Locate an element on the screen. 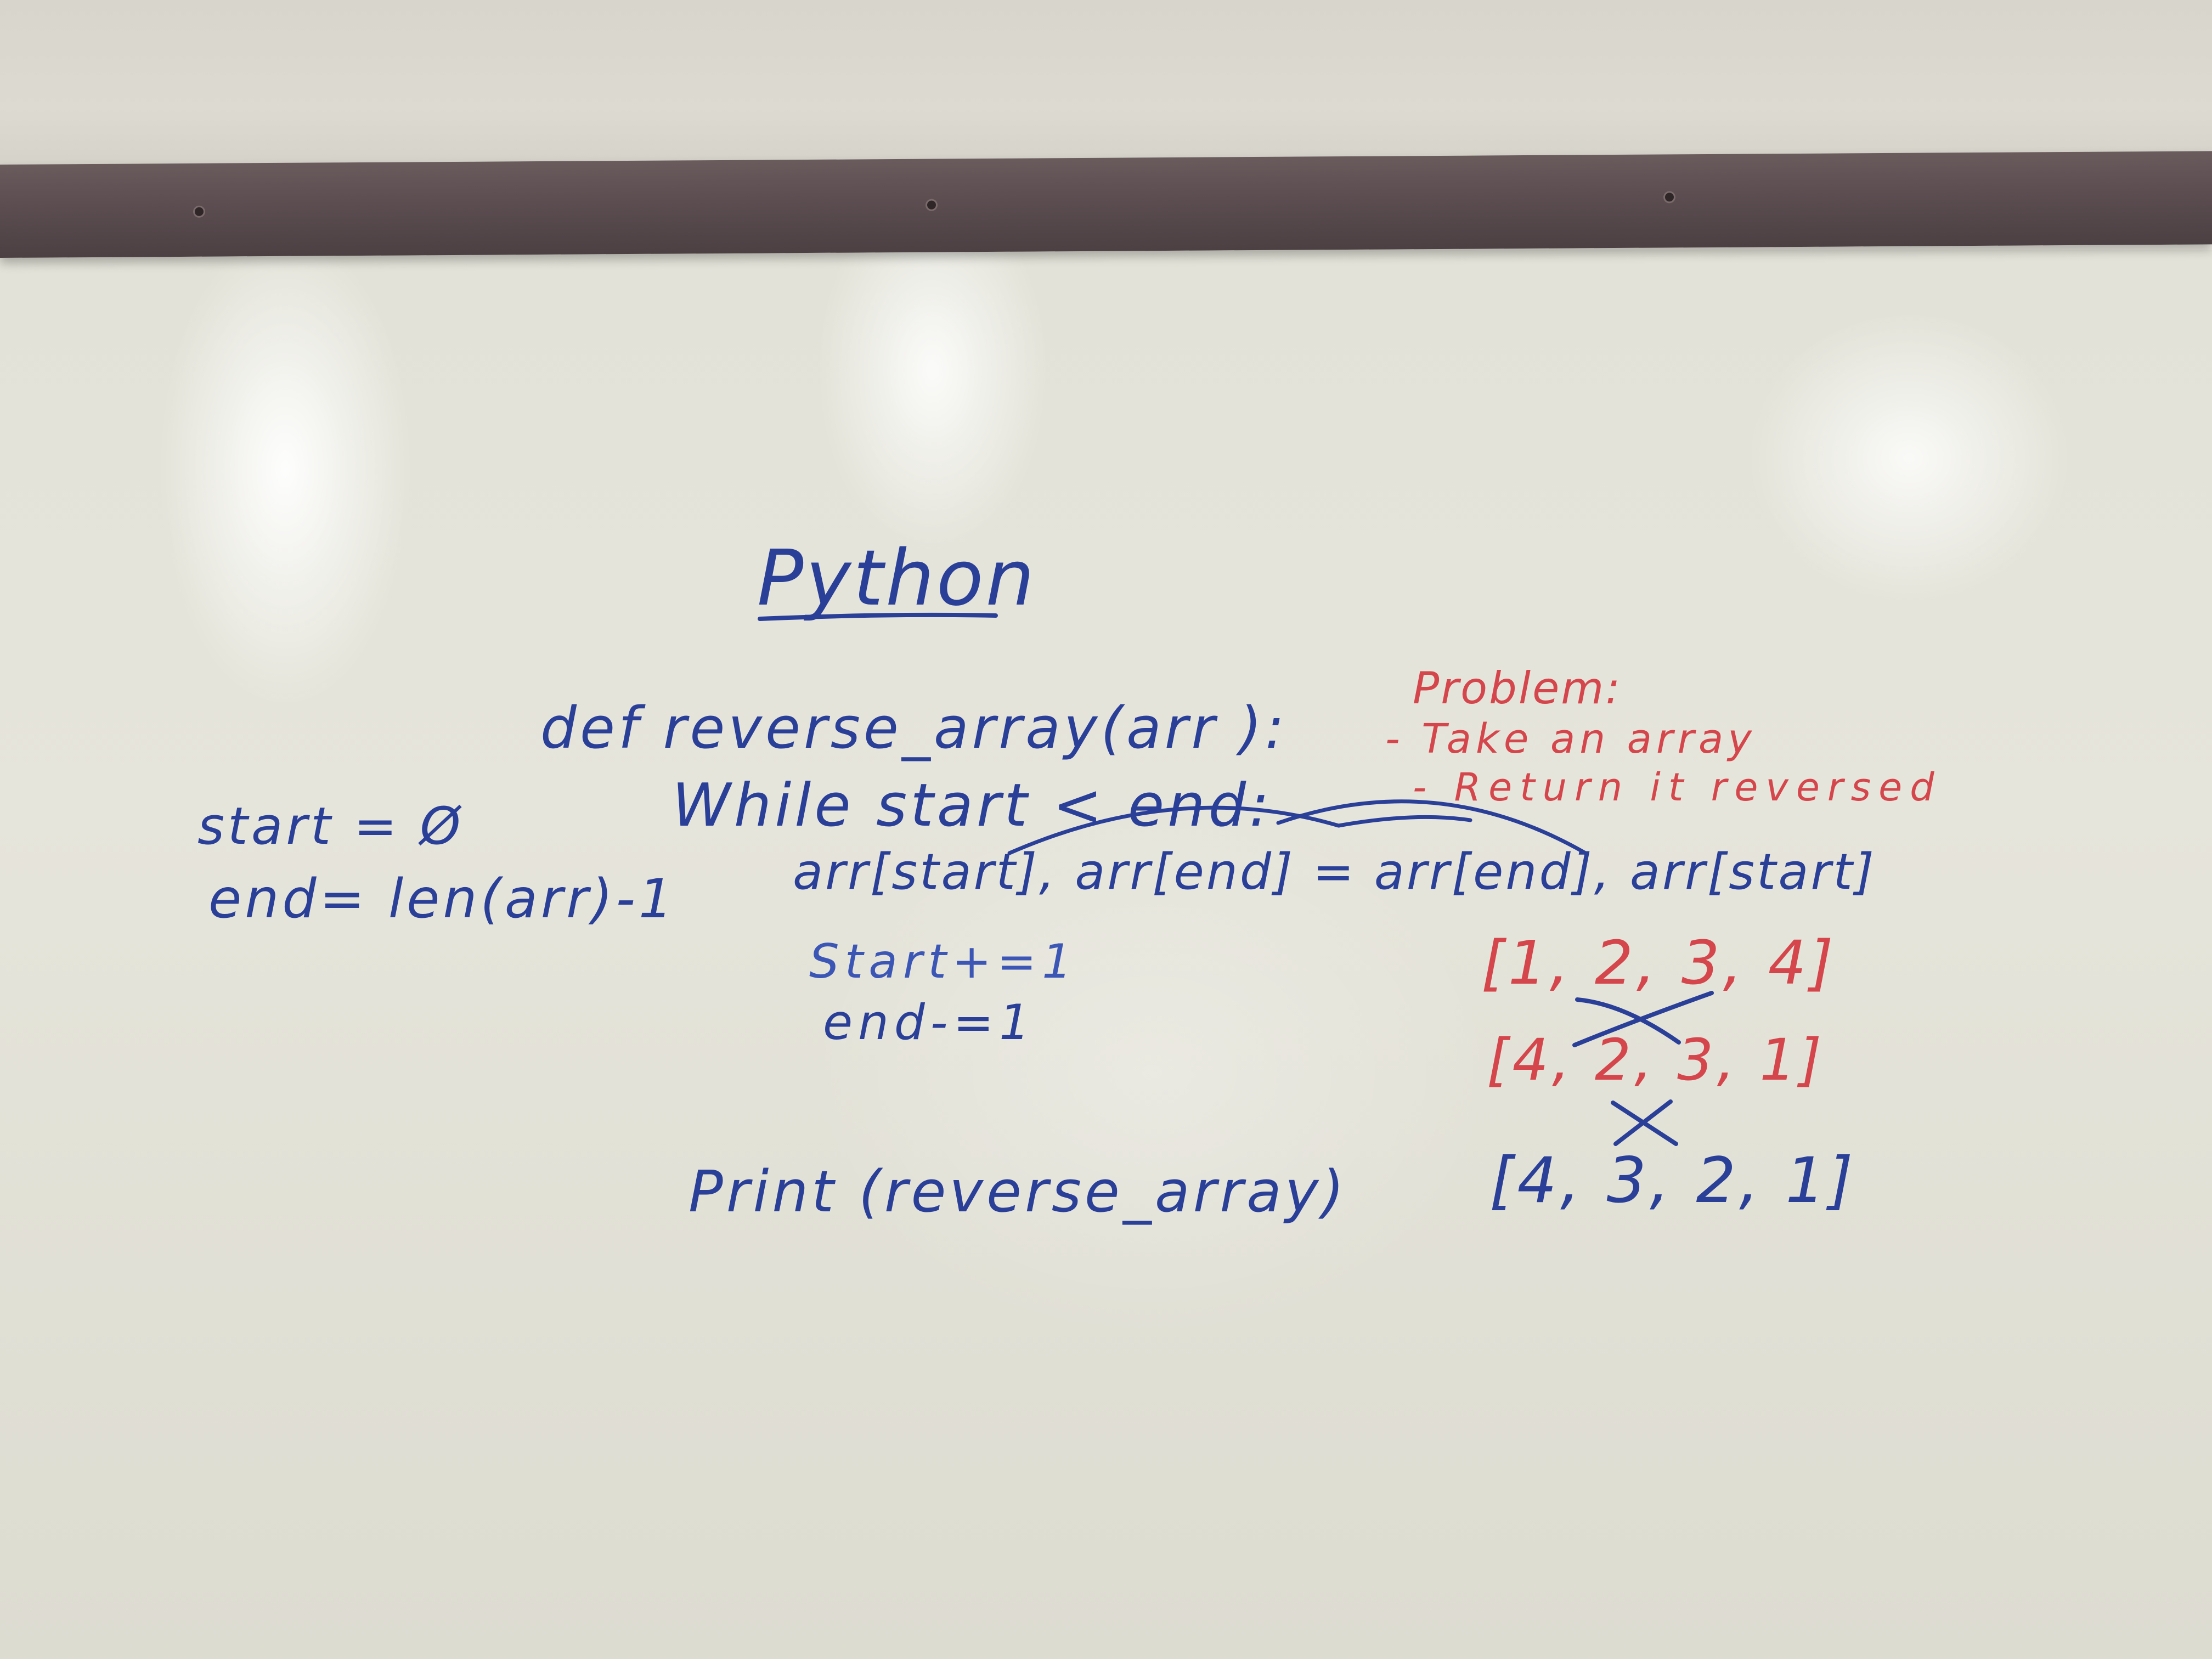  rail-screw-right is located at coordinates (1669, 198).